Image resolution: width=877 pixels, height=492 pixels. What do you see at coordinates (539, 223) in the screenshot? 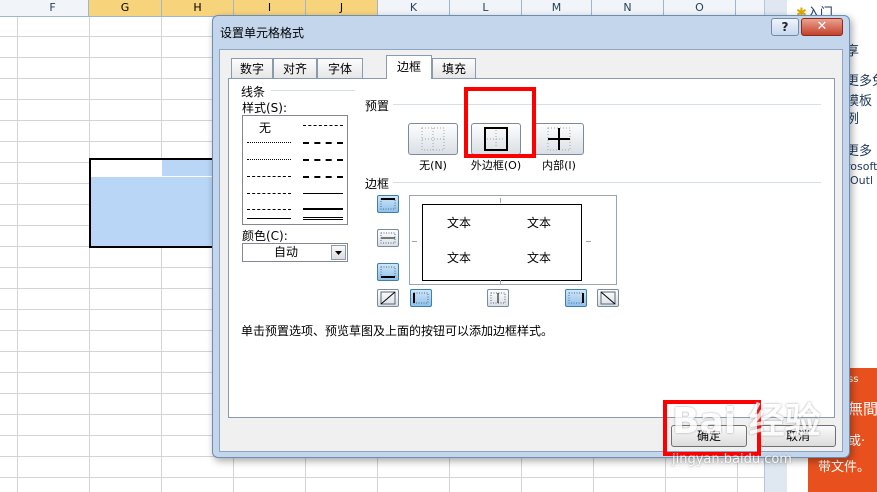
I see `preview-text-top-right: 文本` at bounding box center [539, 223].